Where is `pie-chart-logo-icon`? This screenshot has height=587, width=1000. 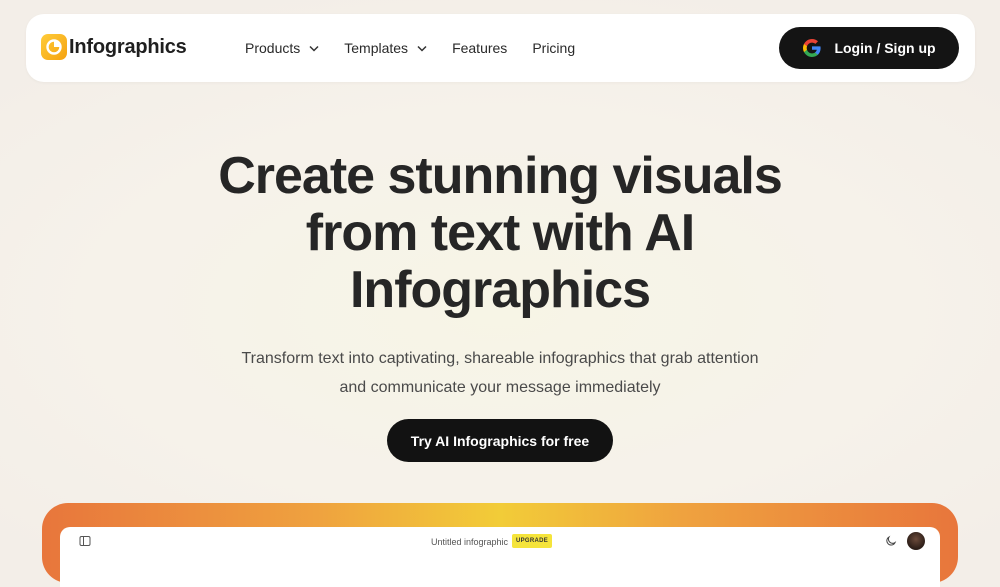
pie-chart-logo-icon is located at coordinates (54, 47).